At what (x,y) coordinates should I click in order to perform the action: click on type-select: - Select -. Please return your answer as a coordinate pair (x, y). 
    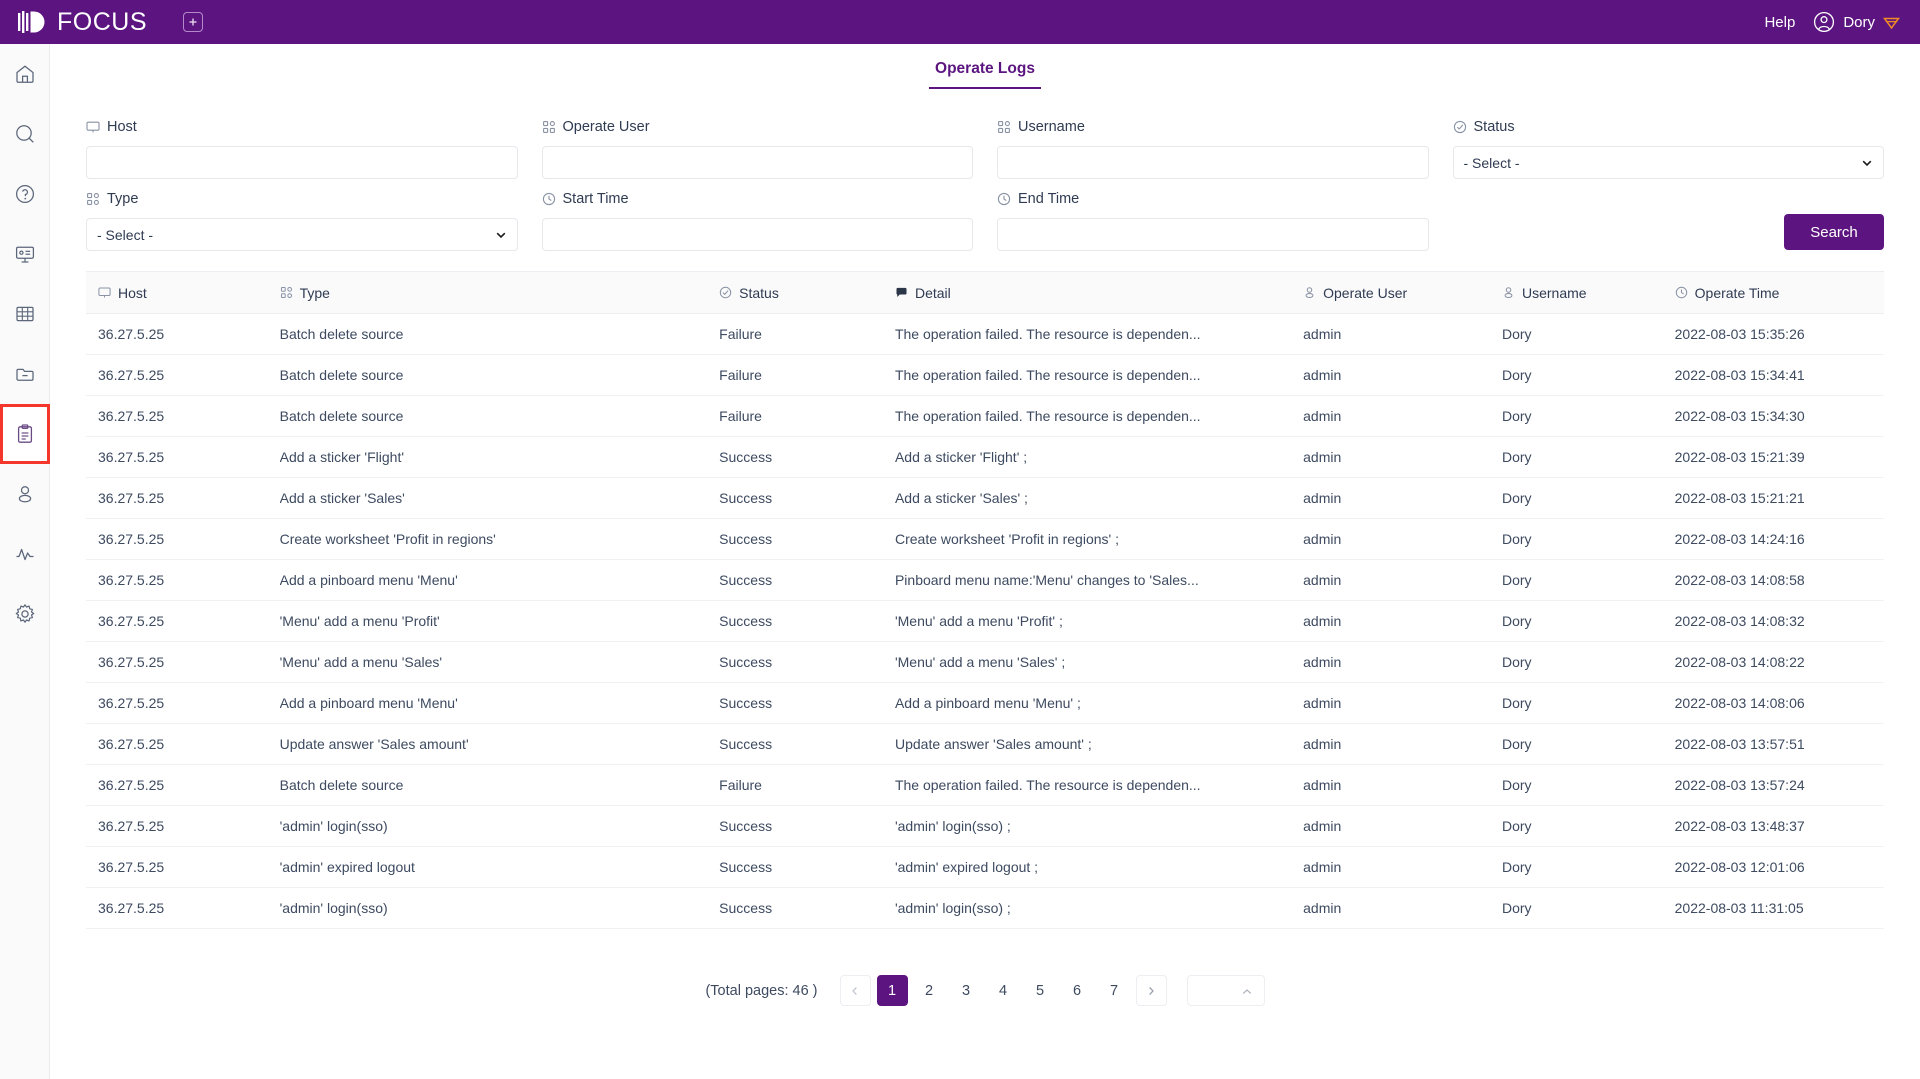
    Looking at the image, I should click on (302, 234).